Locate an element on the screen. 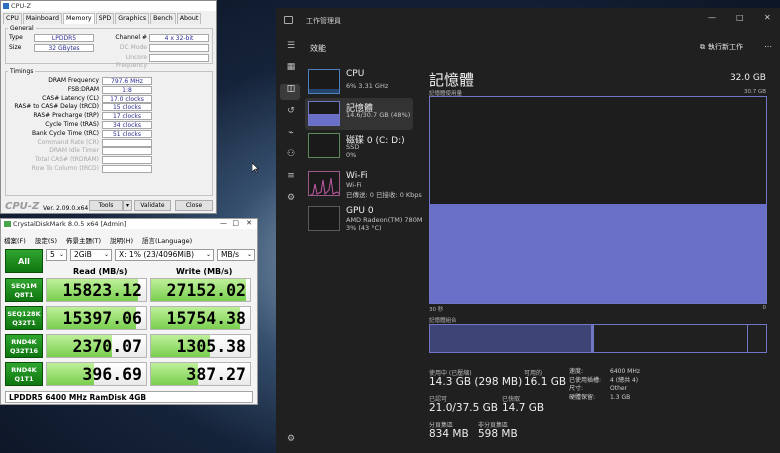 Image resolution: width=780 pixels, height=453 pixels. gpu-thumb-graph is located at coordinates (324, 218).